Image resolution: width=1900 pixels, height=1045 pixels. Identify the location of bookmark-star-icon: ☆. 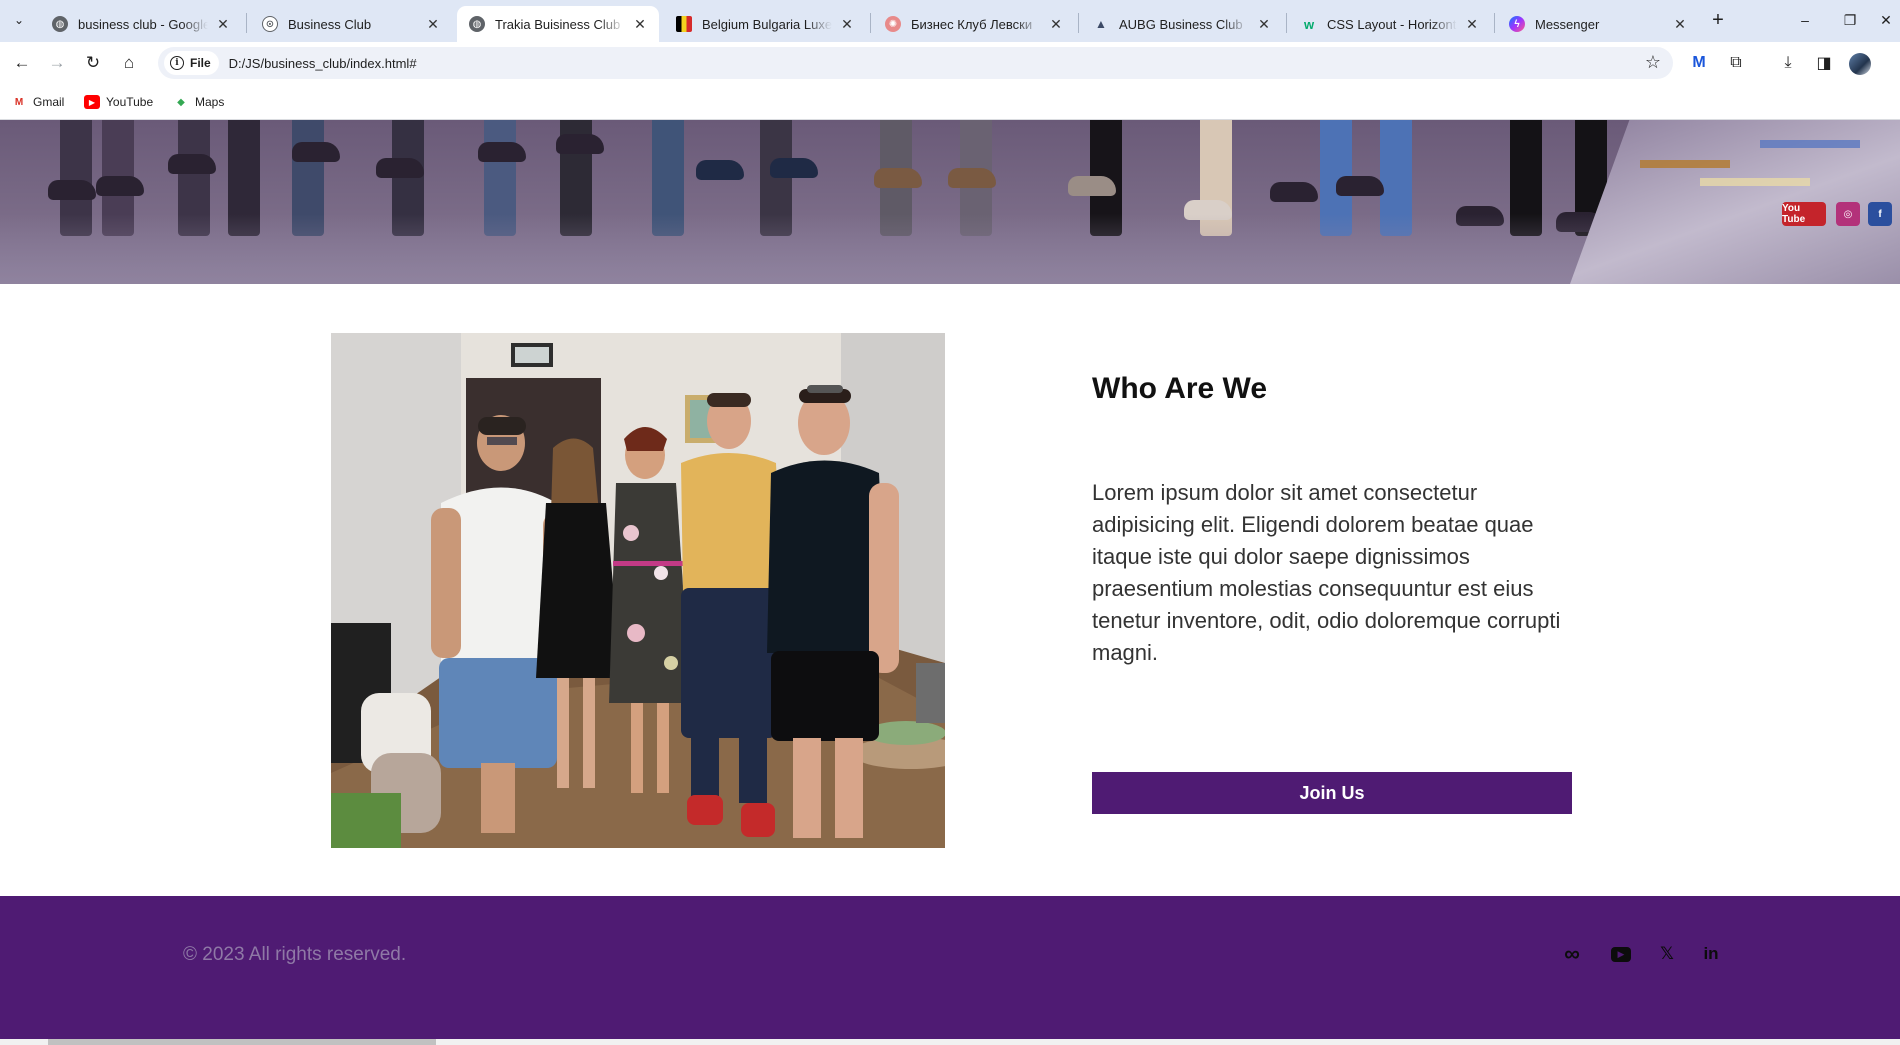
(1653, 62).